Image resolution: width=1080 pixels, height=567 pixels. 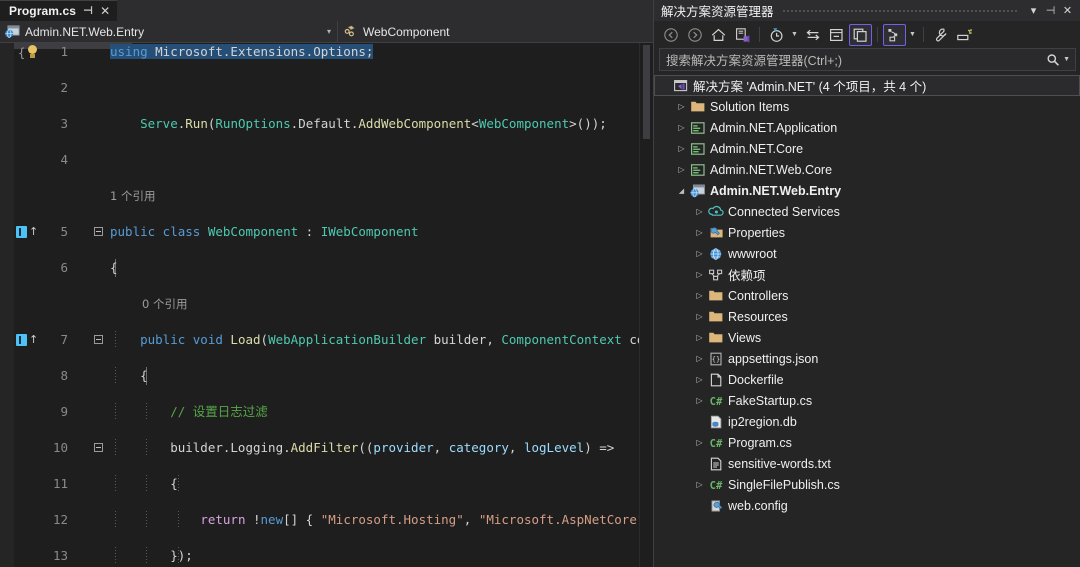 What do you see at coordinates (32, 52) in the screenshot?
I see `lightbulb-icon` at bounding box center [32, 52].